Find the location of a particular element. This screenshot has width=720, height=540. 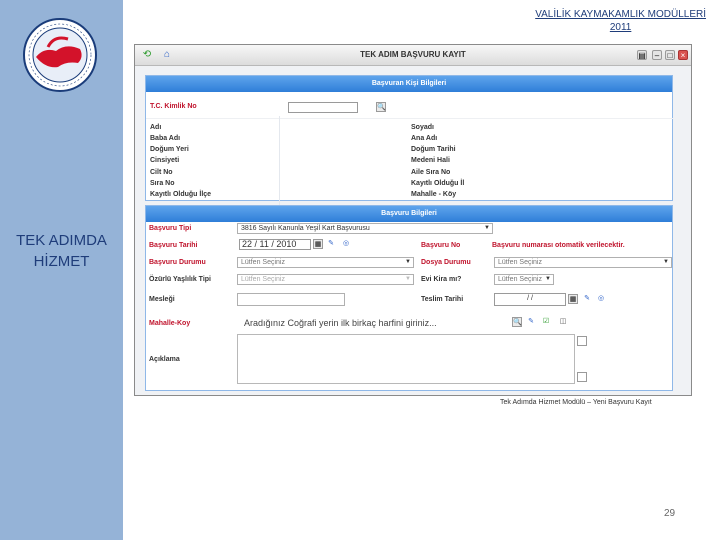

print-icon: ▤ is located at coordinates (642, 55).